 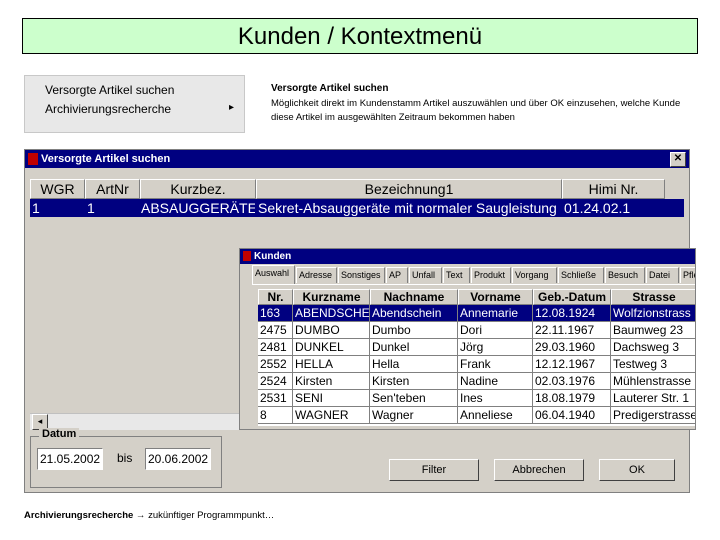 What do you see at coordinates (106, 159) in the screenshot?
I see `main-window-title: Versorgte Artikel suchen` at bounding box center [106, 159].